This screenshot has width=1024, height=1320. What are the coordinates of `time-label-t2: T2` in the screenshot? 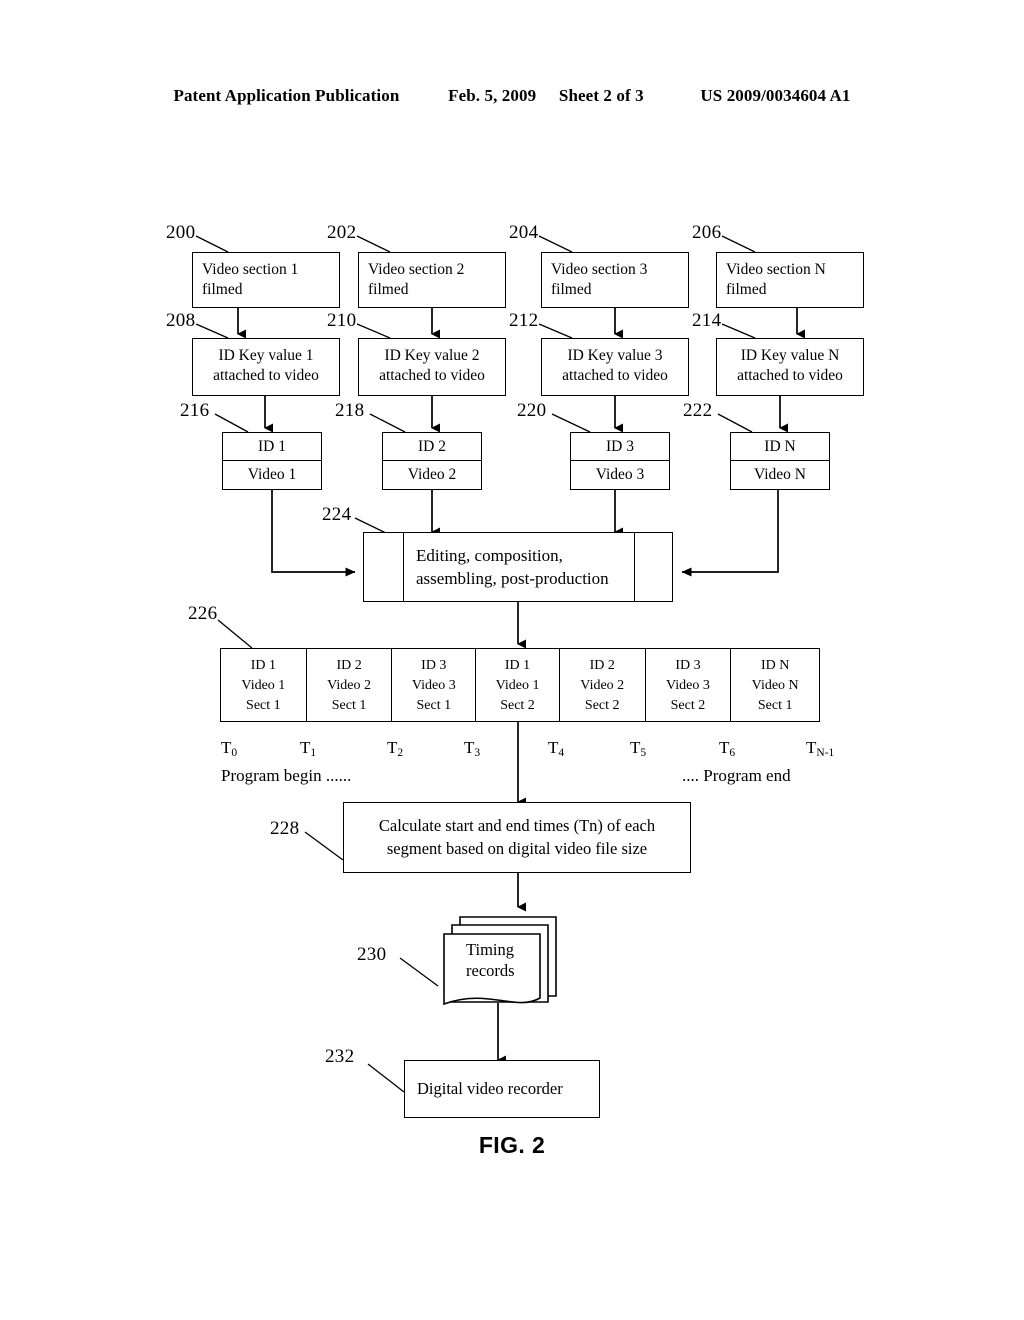 It's located at (395, 748).